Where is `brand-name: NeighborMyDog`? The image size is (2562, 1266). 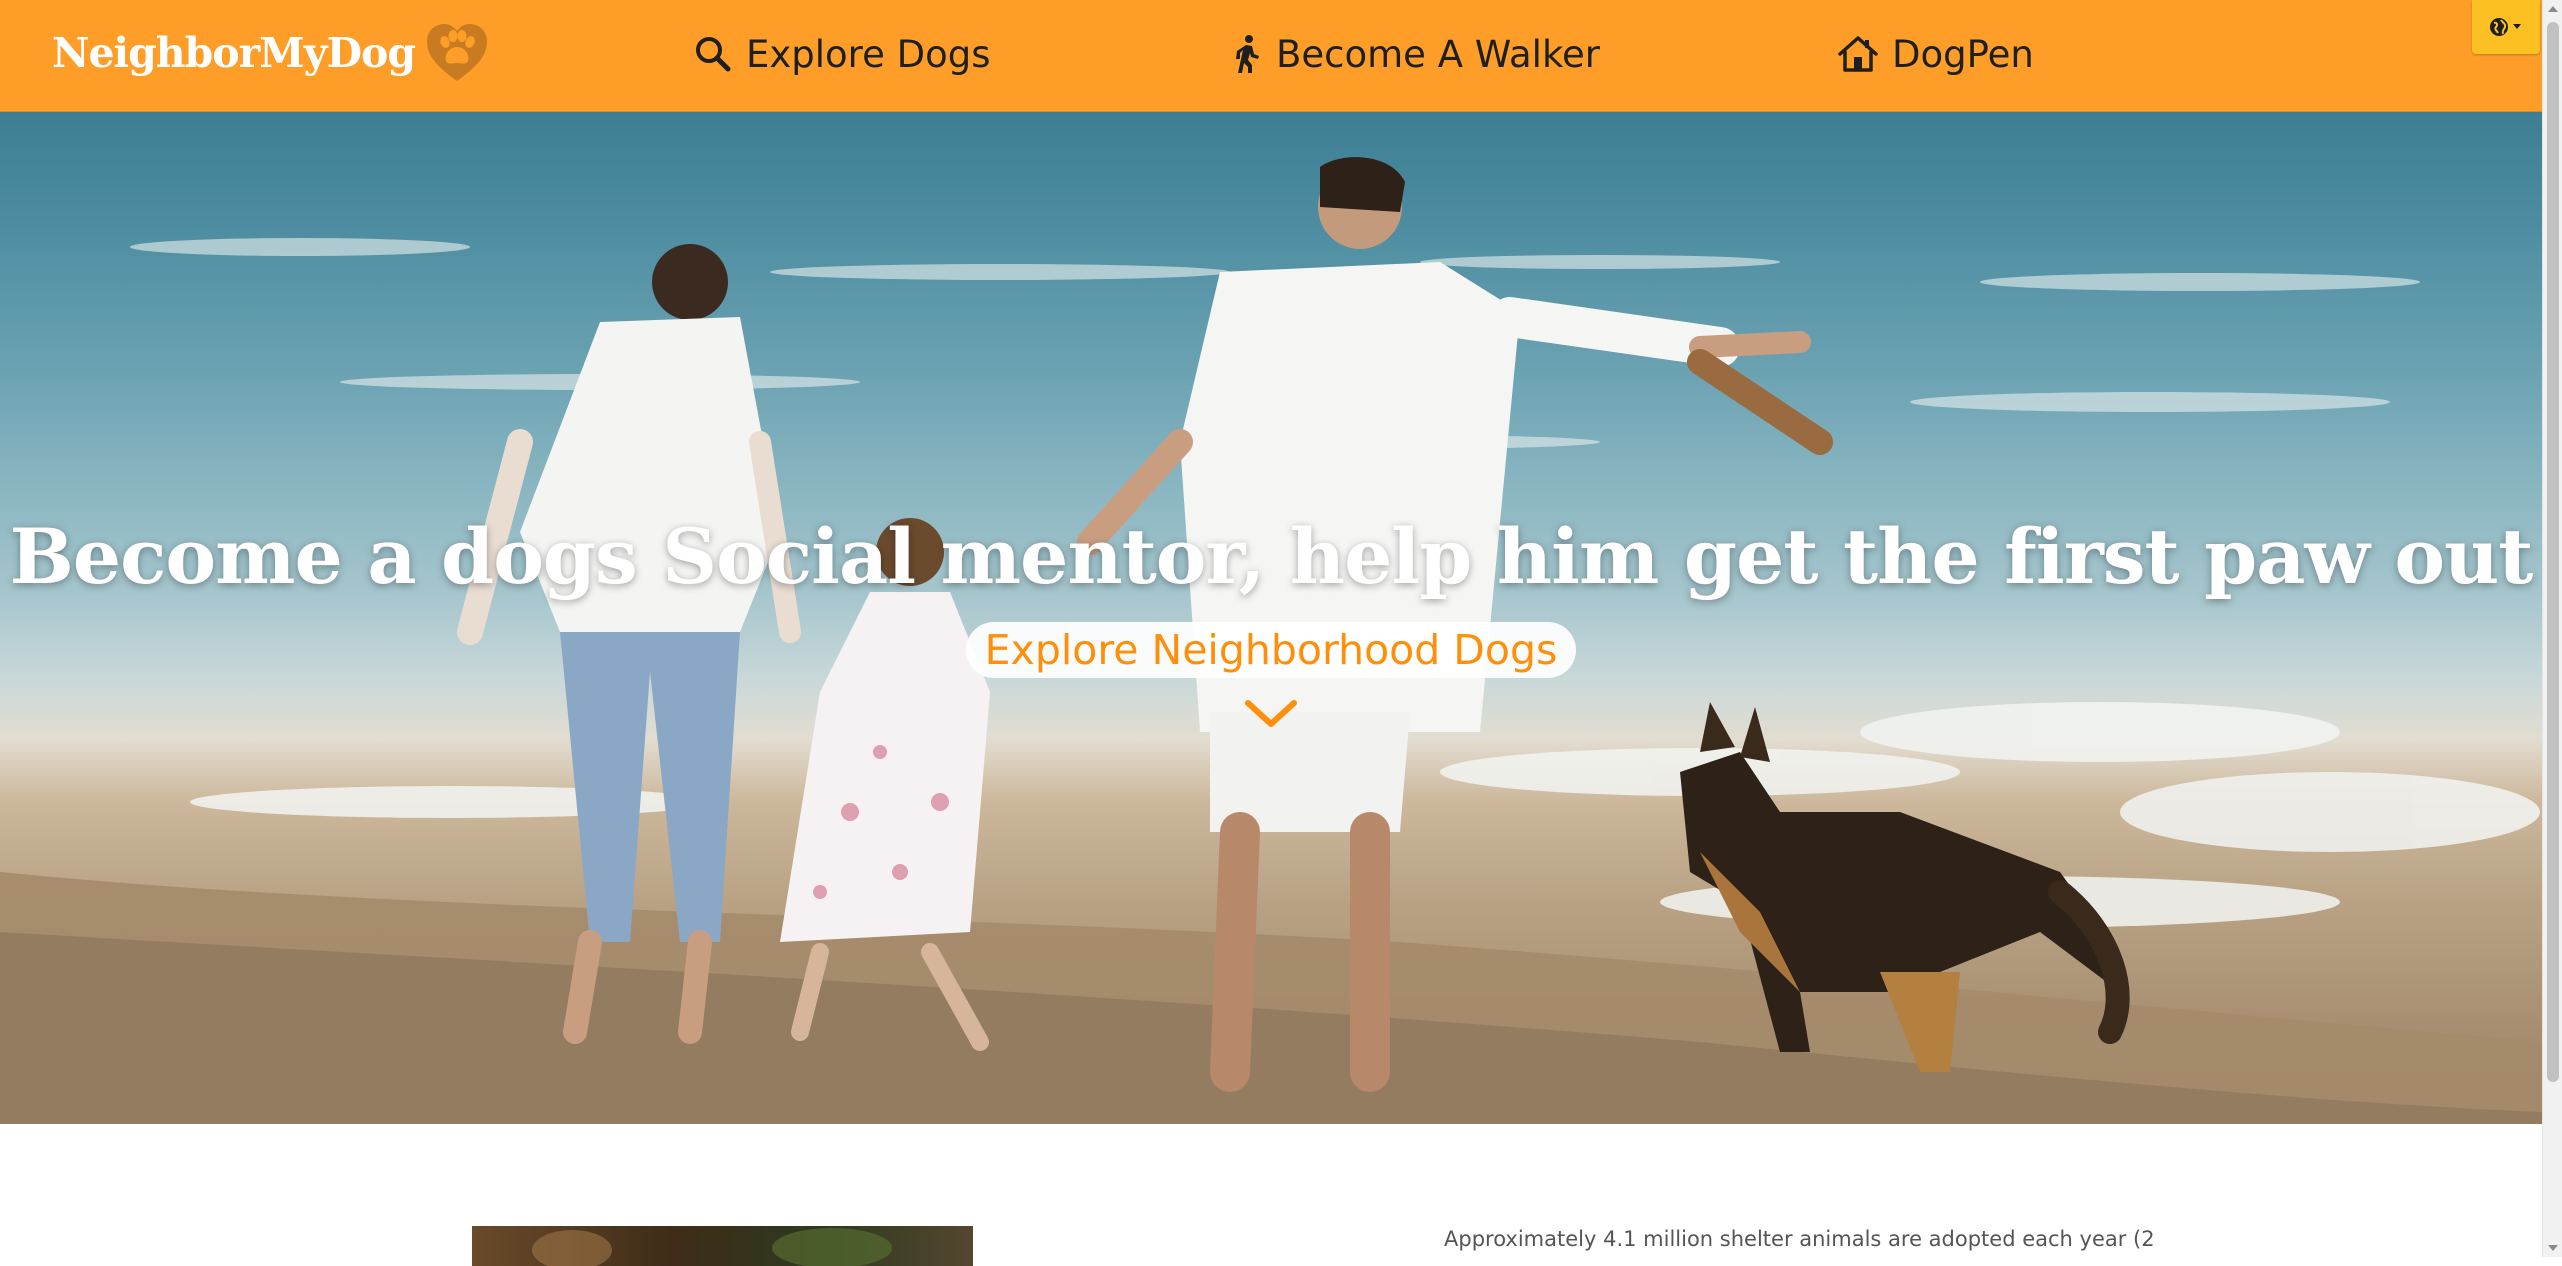 brand-name: NeighborMyDog is located at coordinates (234, 53).